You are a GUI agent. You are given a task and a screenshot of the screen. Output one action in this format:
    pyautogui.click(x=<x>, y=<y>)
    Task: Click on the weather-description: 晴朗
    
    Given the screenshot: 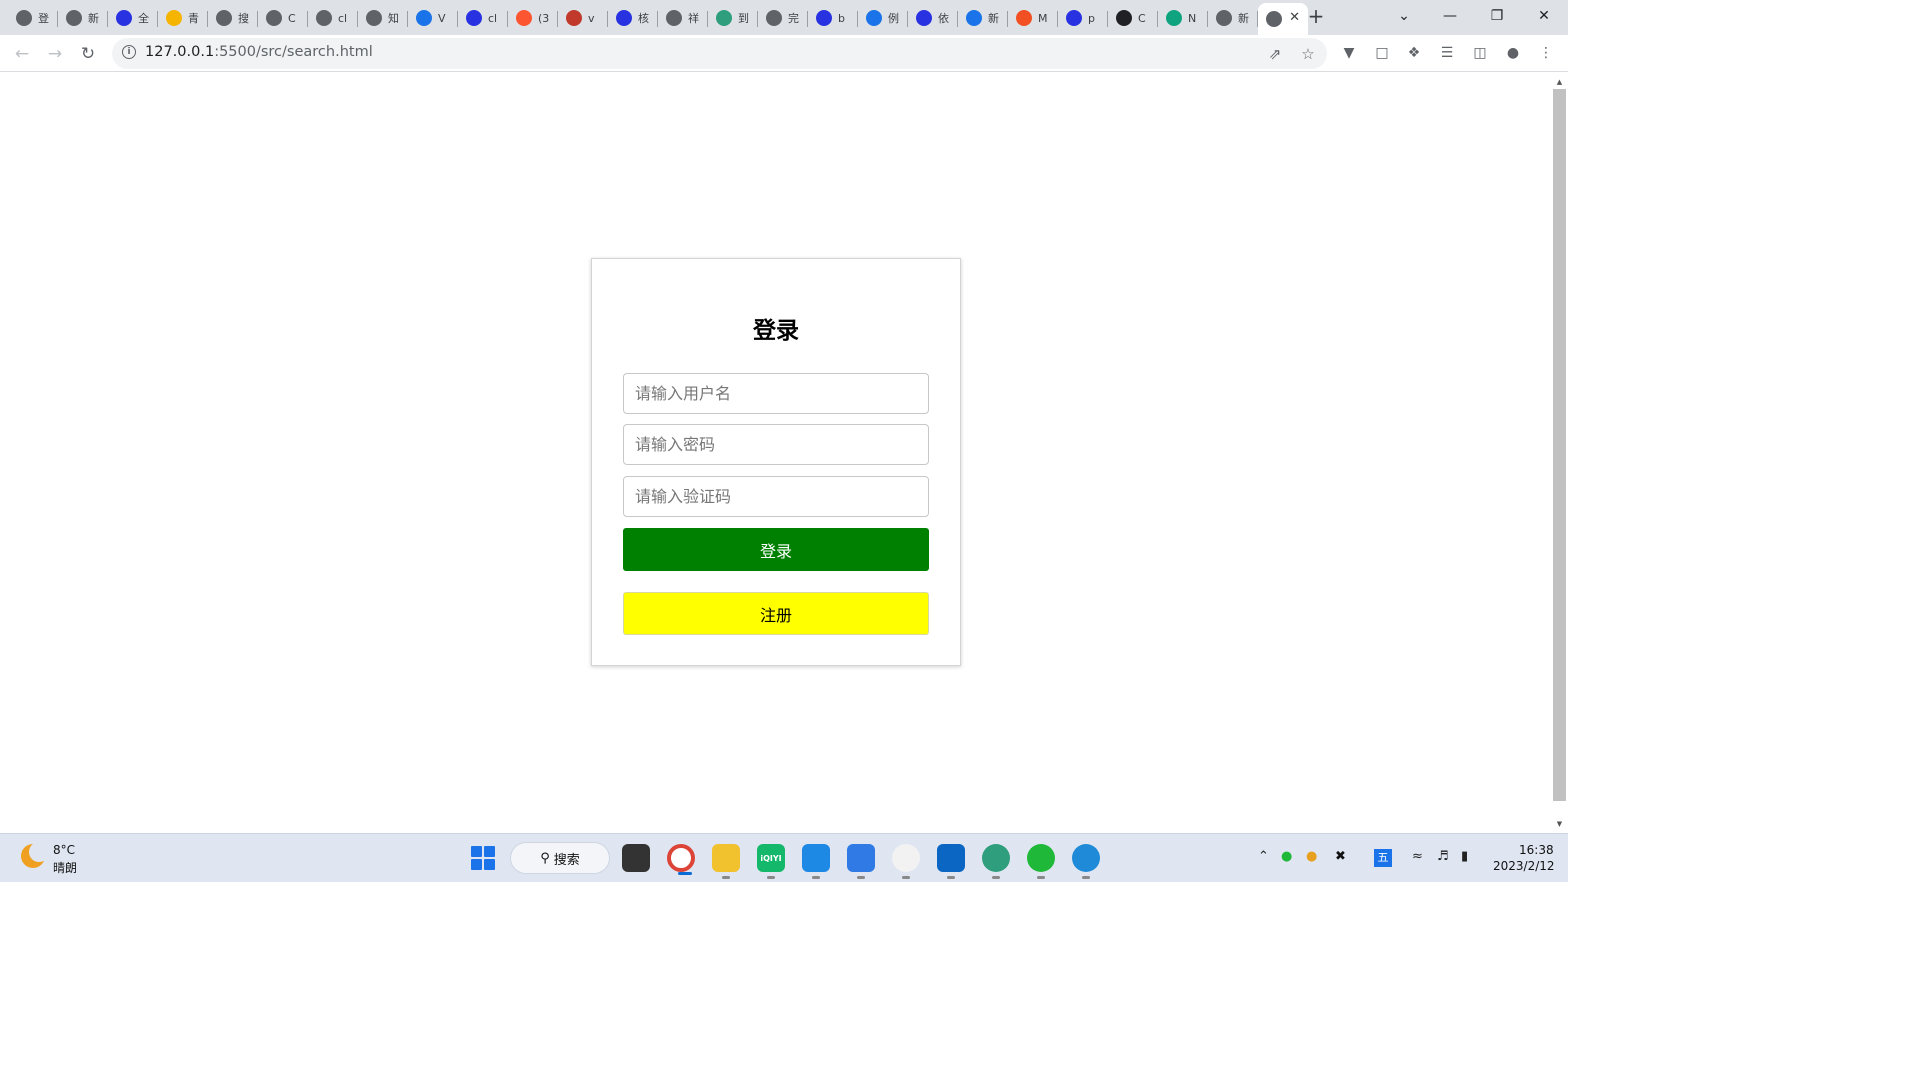 What is the action you would take?
    pyautogui.click(x=65, y=867)
    